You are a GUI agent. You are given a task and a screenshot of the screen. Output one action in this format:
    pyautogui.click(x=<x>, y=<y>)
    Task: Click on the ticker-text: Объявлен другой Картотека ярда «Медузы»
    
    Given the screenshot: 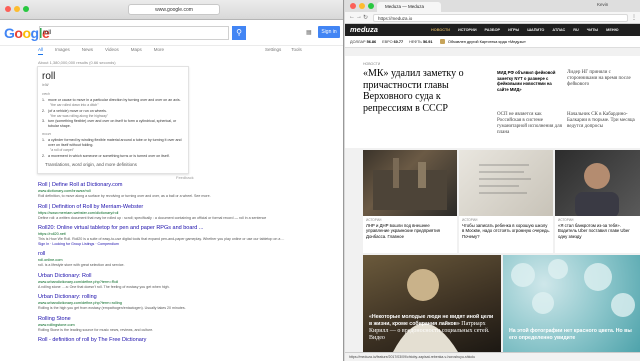 What is the action you would take?
    pyautogui.click(x=487, y=42)
    